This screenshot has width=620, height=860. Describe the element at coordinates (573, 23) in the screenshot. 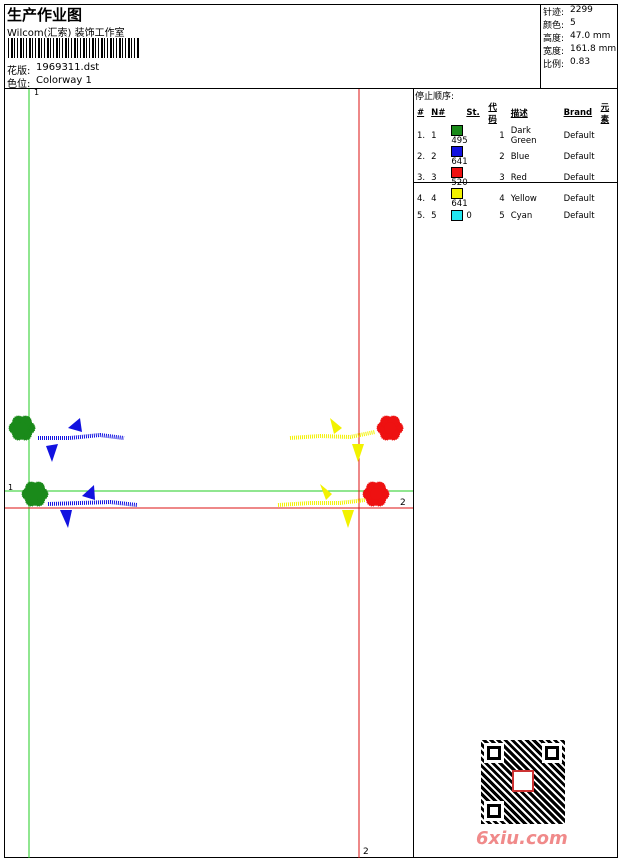

I see `stat-value: 5` at that location.